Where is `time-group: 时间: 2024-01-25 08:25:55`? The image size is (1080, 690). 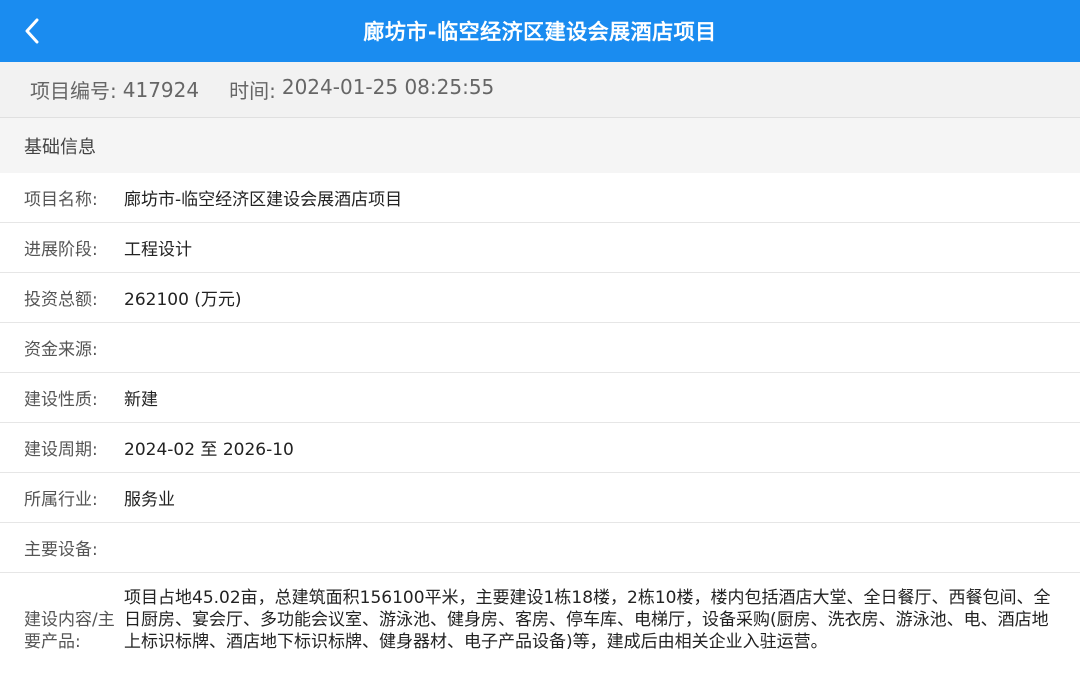 time-group: 时间: 2024-01-25 08:25:55 is located at coordinates (361, 89).